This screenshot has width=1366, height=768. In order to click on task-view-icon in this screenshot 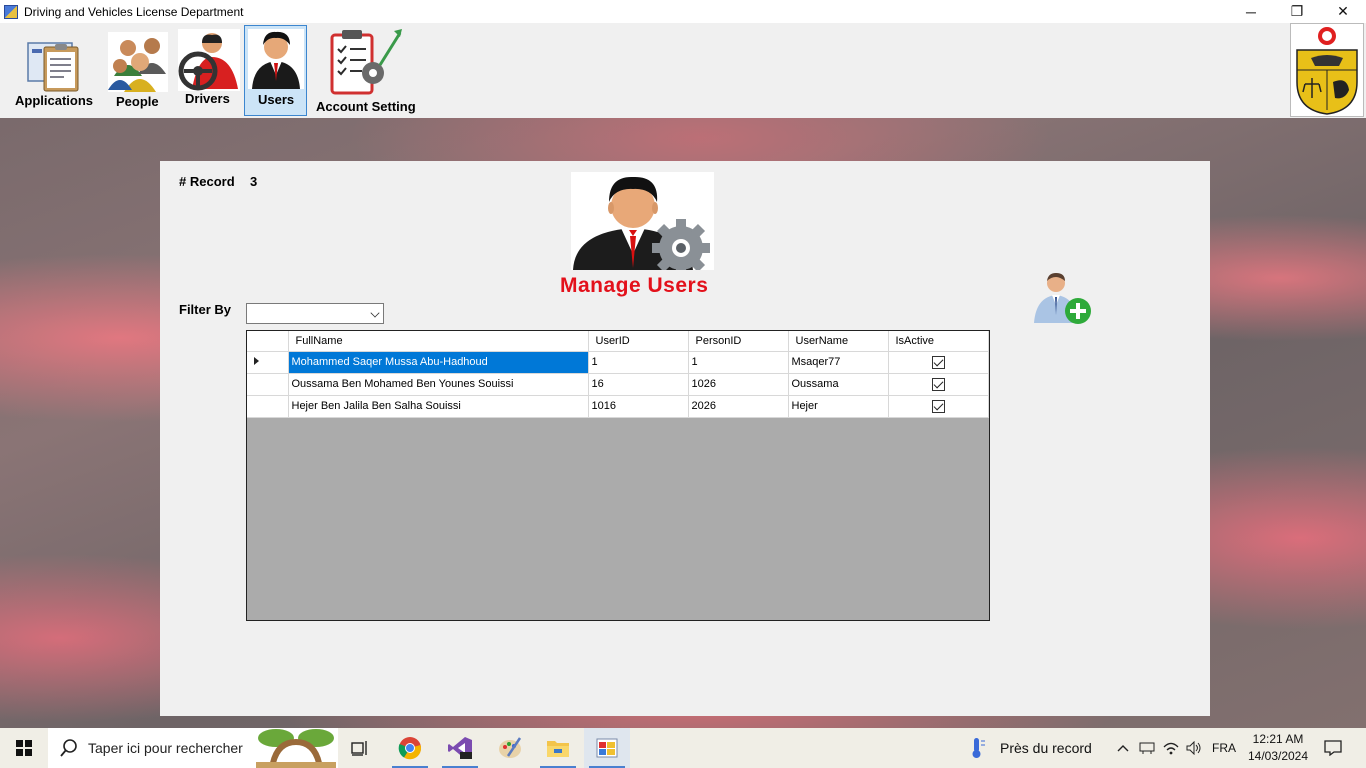, I will do `click(359, 748)`.